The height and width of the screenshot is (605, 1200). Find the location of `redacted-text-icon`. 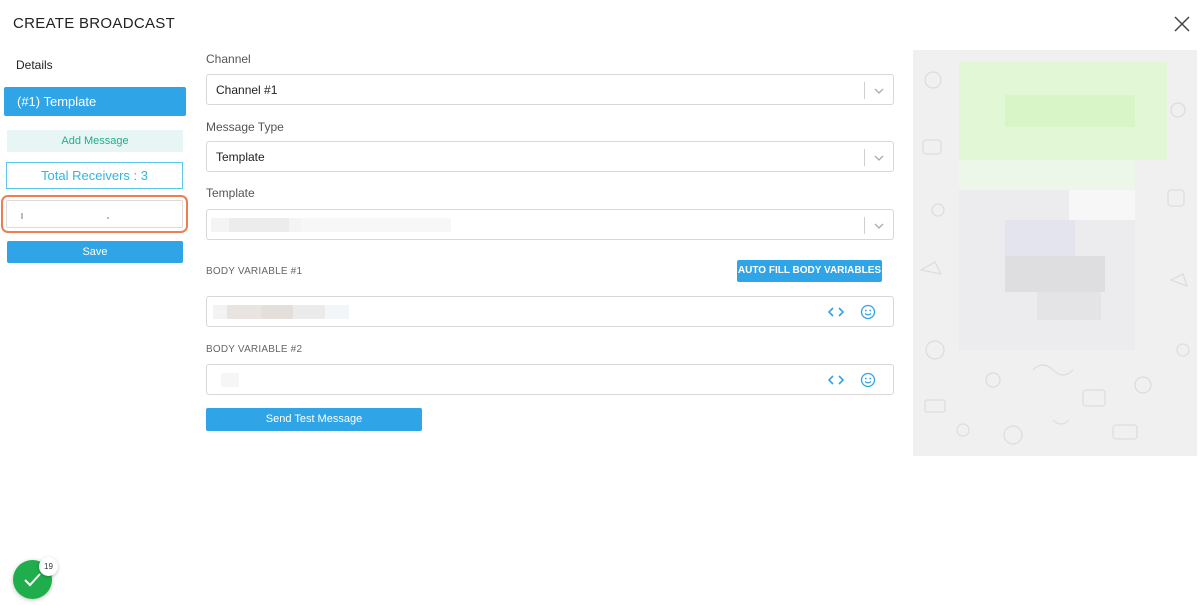

redacted-text-icon is located at coordinates (65, 216).